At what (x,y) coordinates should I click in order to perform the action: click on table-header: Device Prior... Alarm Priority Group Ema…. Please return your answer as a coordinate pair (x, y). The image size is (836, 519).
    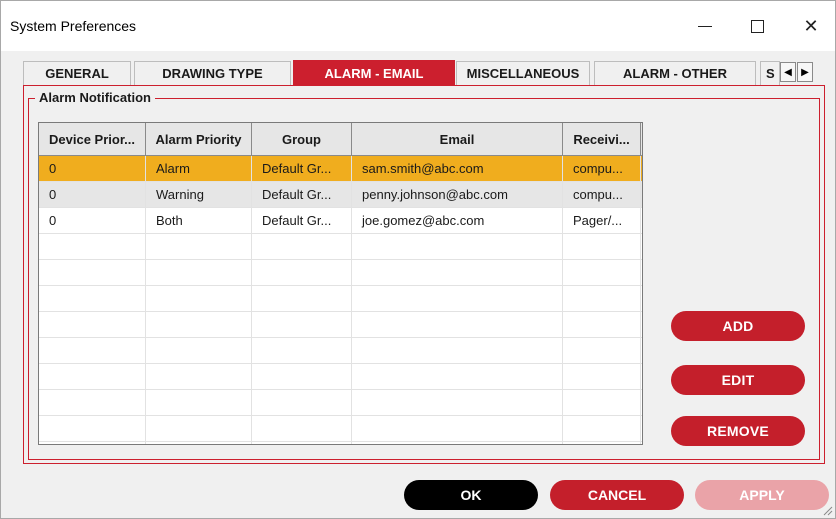
    Looking at the image, I should click on (340, 139).